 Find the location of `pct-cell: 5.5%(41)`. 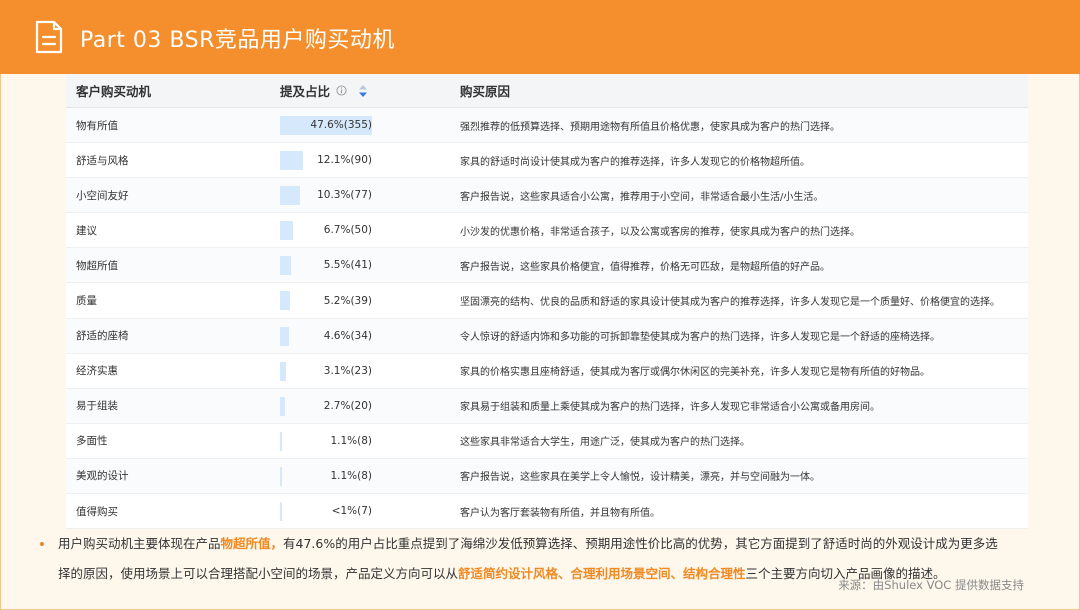

pct-cell: 5.5%(41) is located at coordinates (370, 265).